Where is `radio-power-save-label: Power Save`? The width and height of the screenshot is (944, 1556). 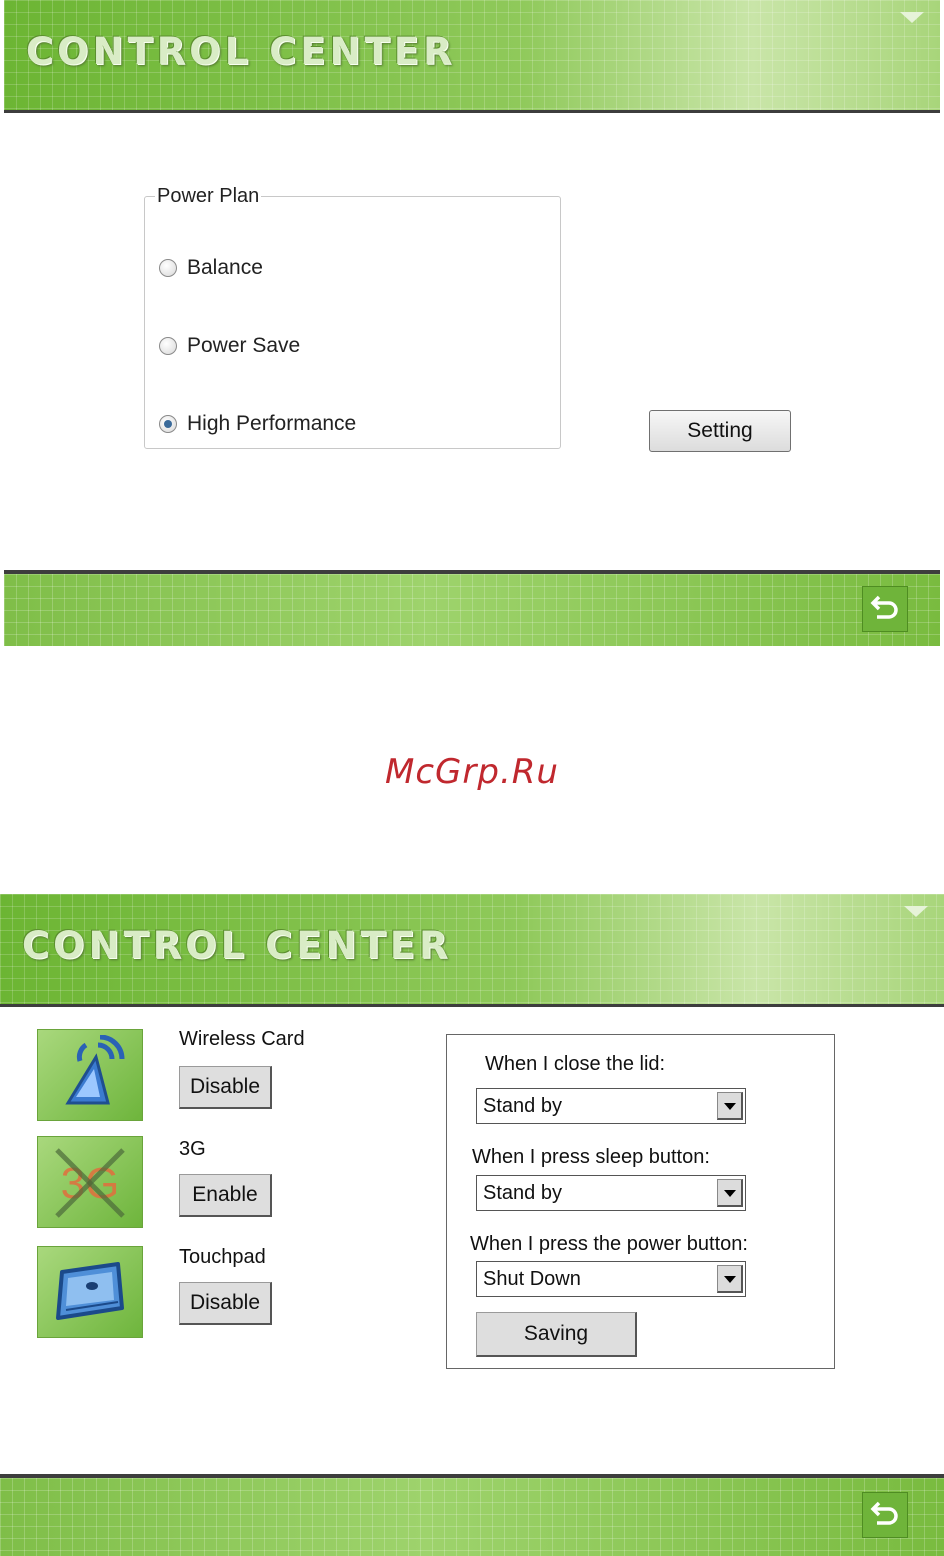
radio-power-save-label: Power Save is located at coordinates (244, 345).